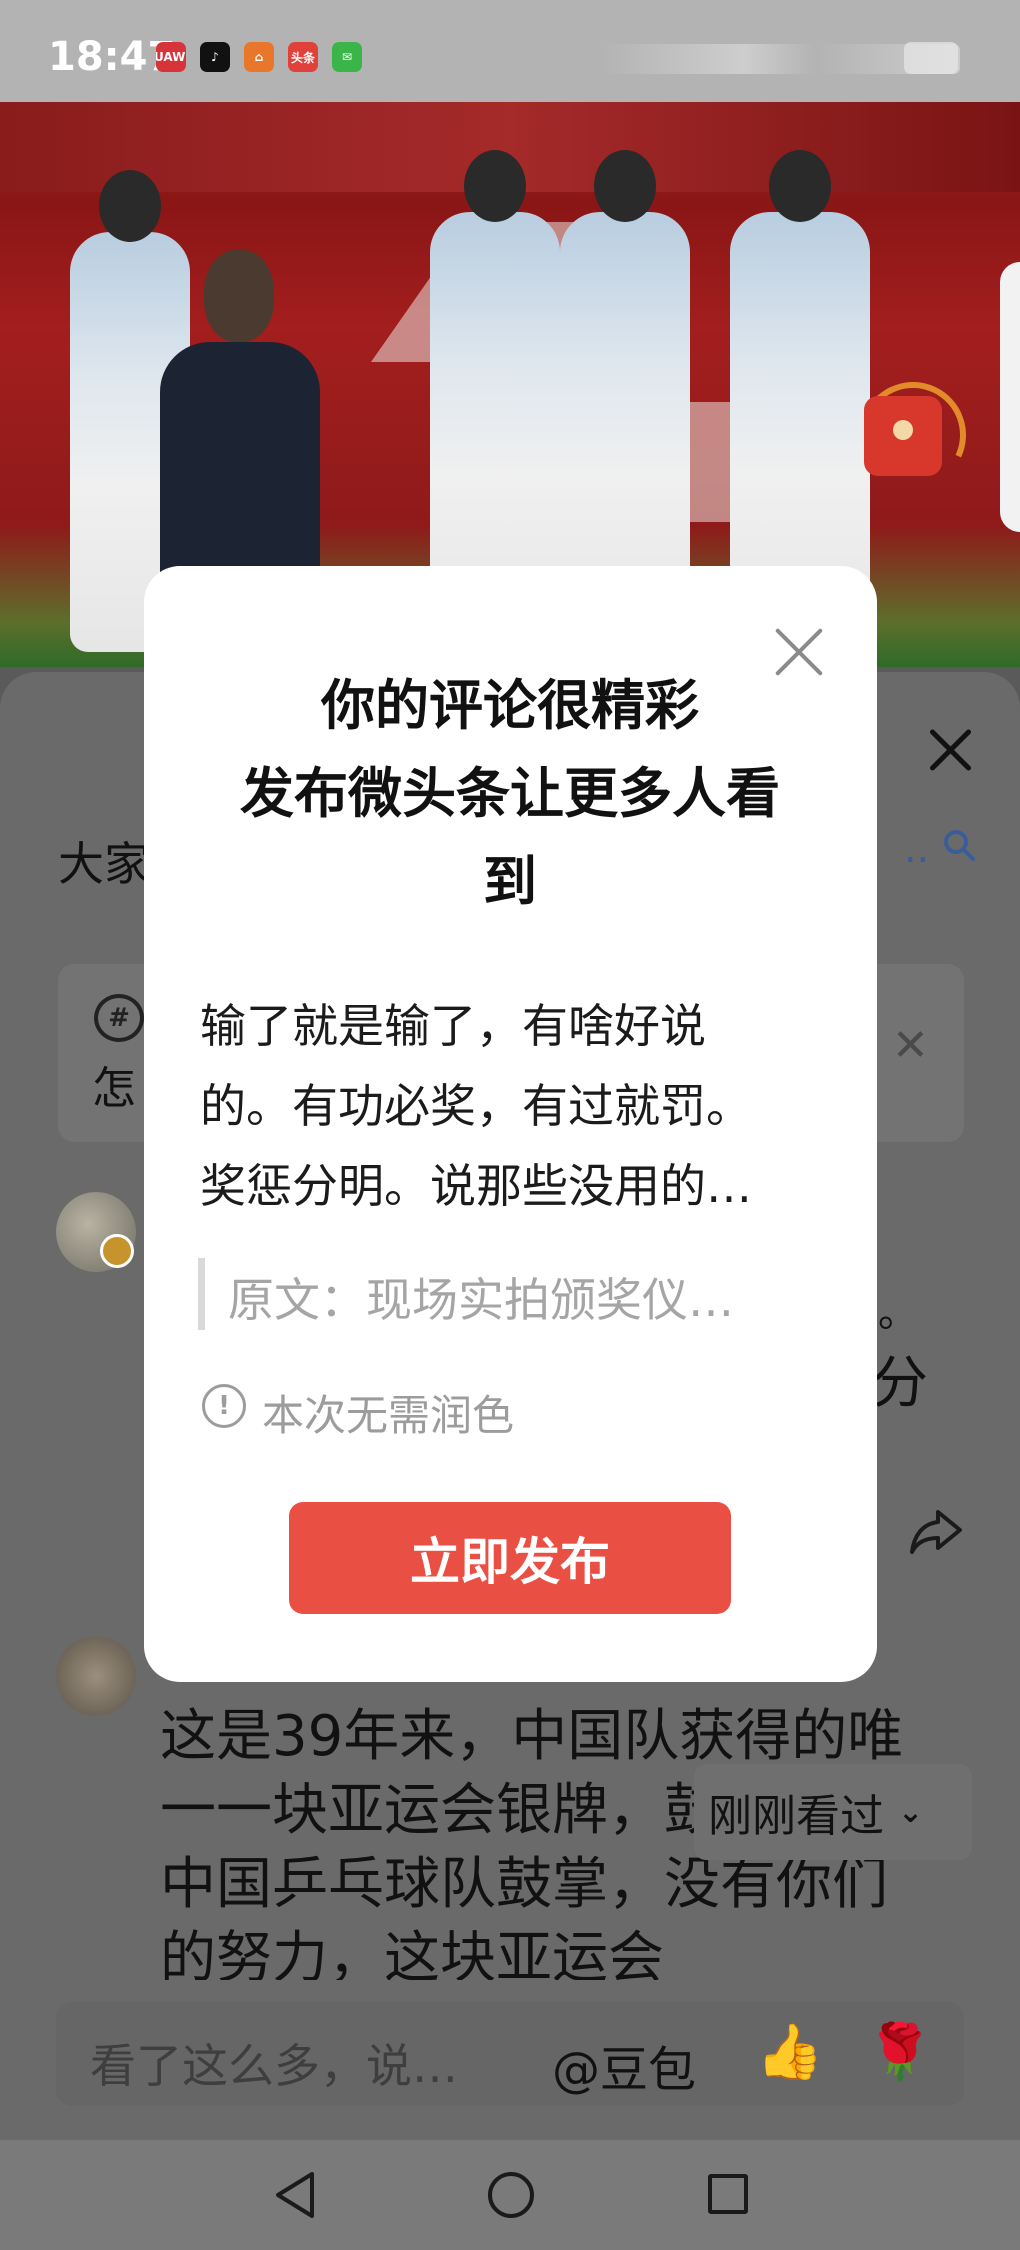 This screenshot has height=2250, width=1020. I want to click on search-icon: .., so click(940, 849).